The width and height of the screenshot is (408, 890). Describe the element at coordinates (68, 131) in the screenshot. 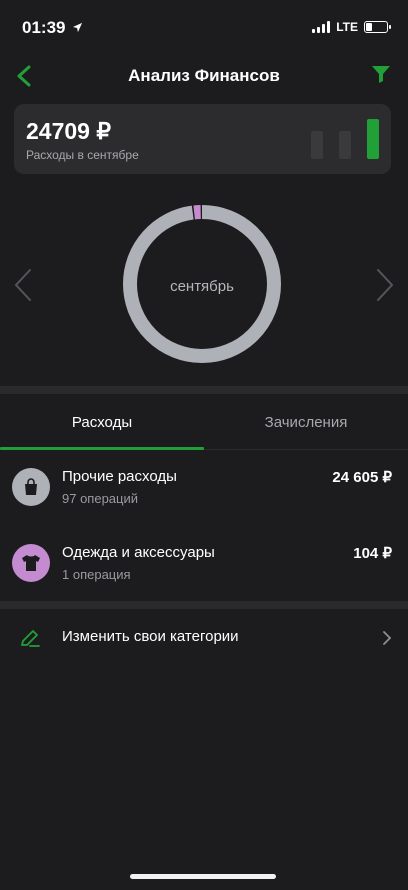

I see `total-amount: 24709 ₽` at that location.